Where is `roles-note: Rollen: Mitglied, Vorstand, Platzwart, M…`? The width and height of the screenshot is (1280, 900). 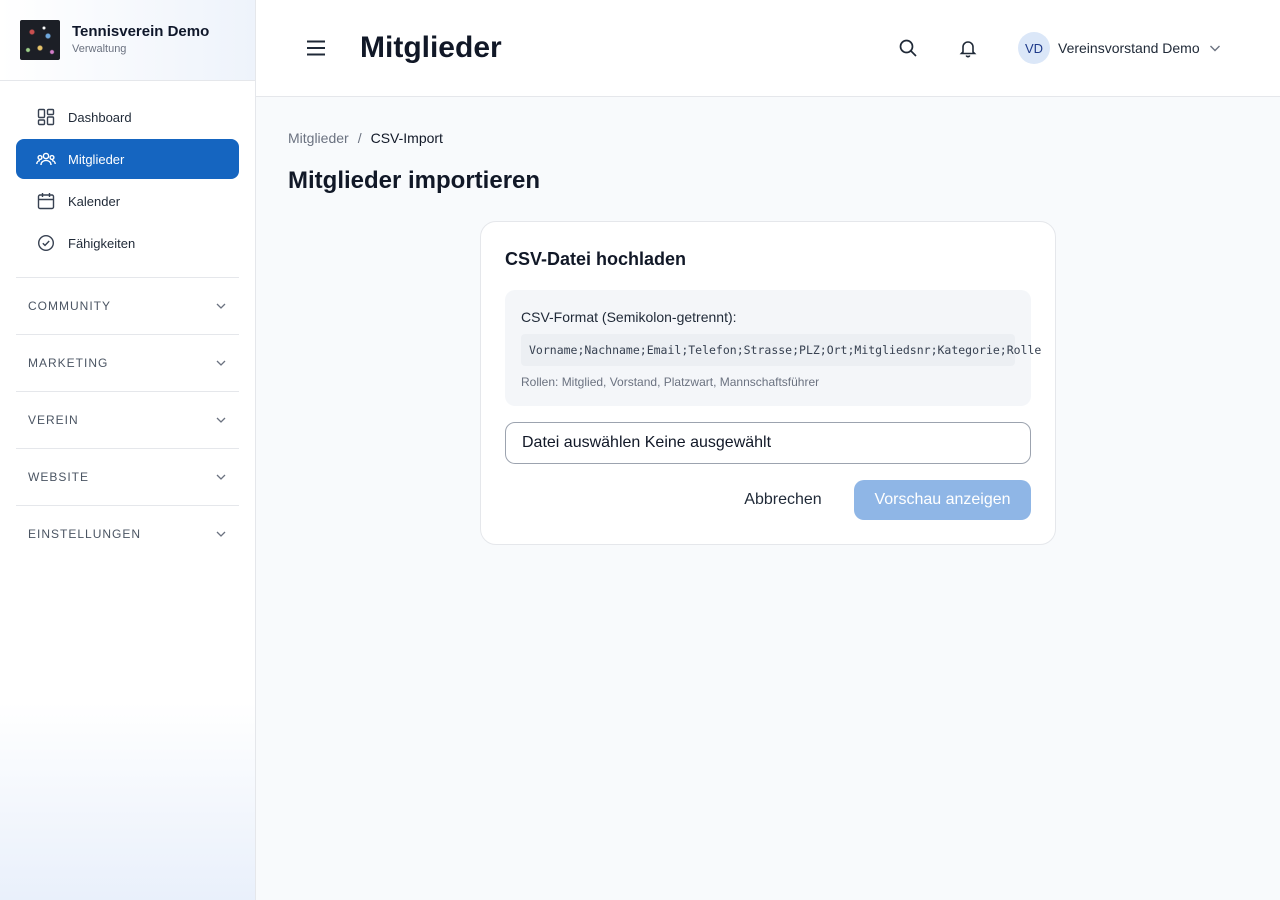
roles-note: Rollen: Mitglied, Vorstand, Platzwart, M… is located at coordinates (670, 382).